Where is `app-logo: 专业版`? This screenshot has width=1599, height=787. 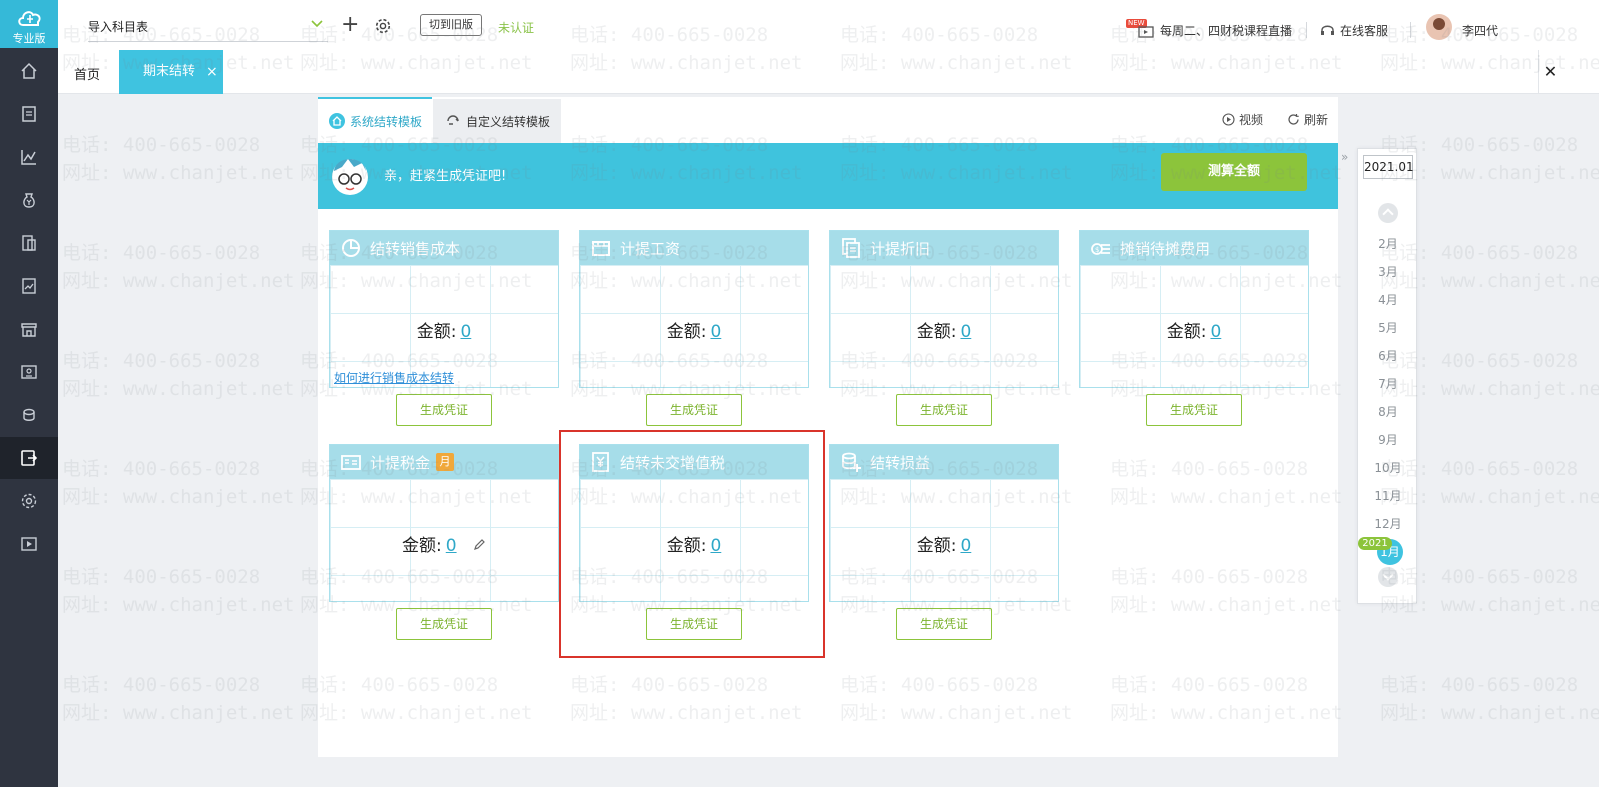
app-logo: 专业版 is located at coordinates (29, 24).